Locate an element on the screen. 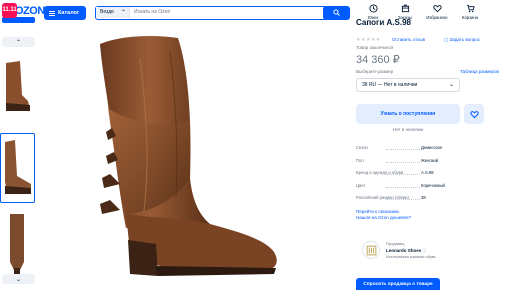 The image size is (516, 290). catalog-button: Каталог is located at coordinates (65, 13).